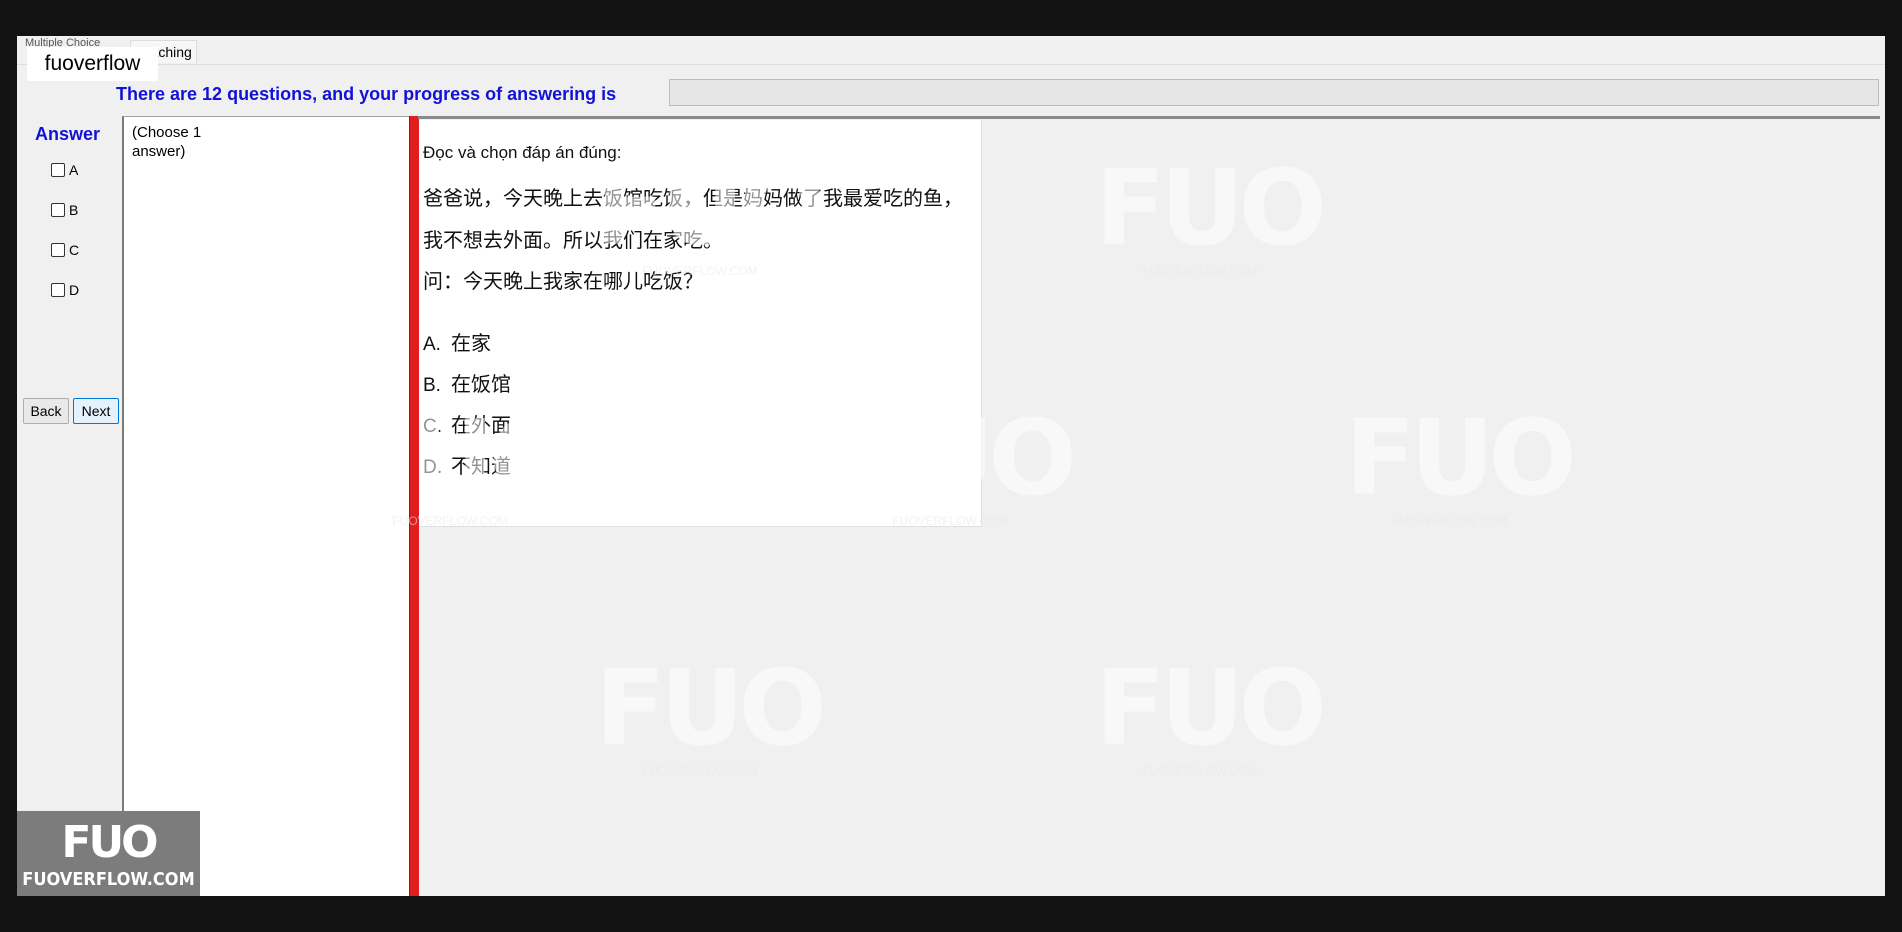  I want to click on fuoverflow-logo: FUO FUOVERFLOW.COM, so click(108, 853).